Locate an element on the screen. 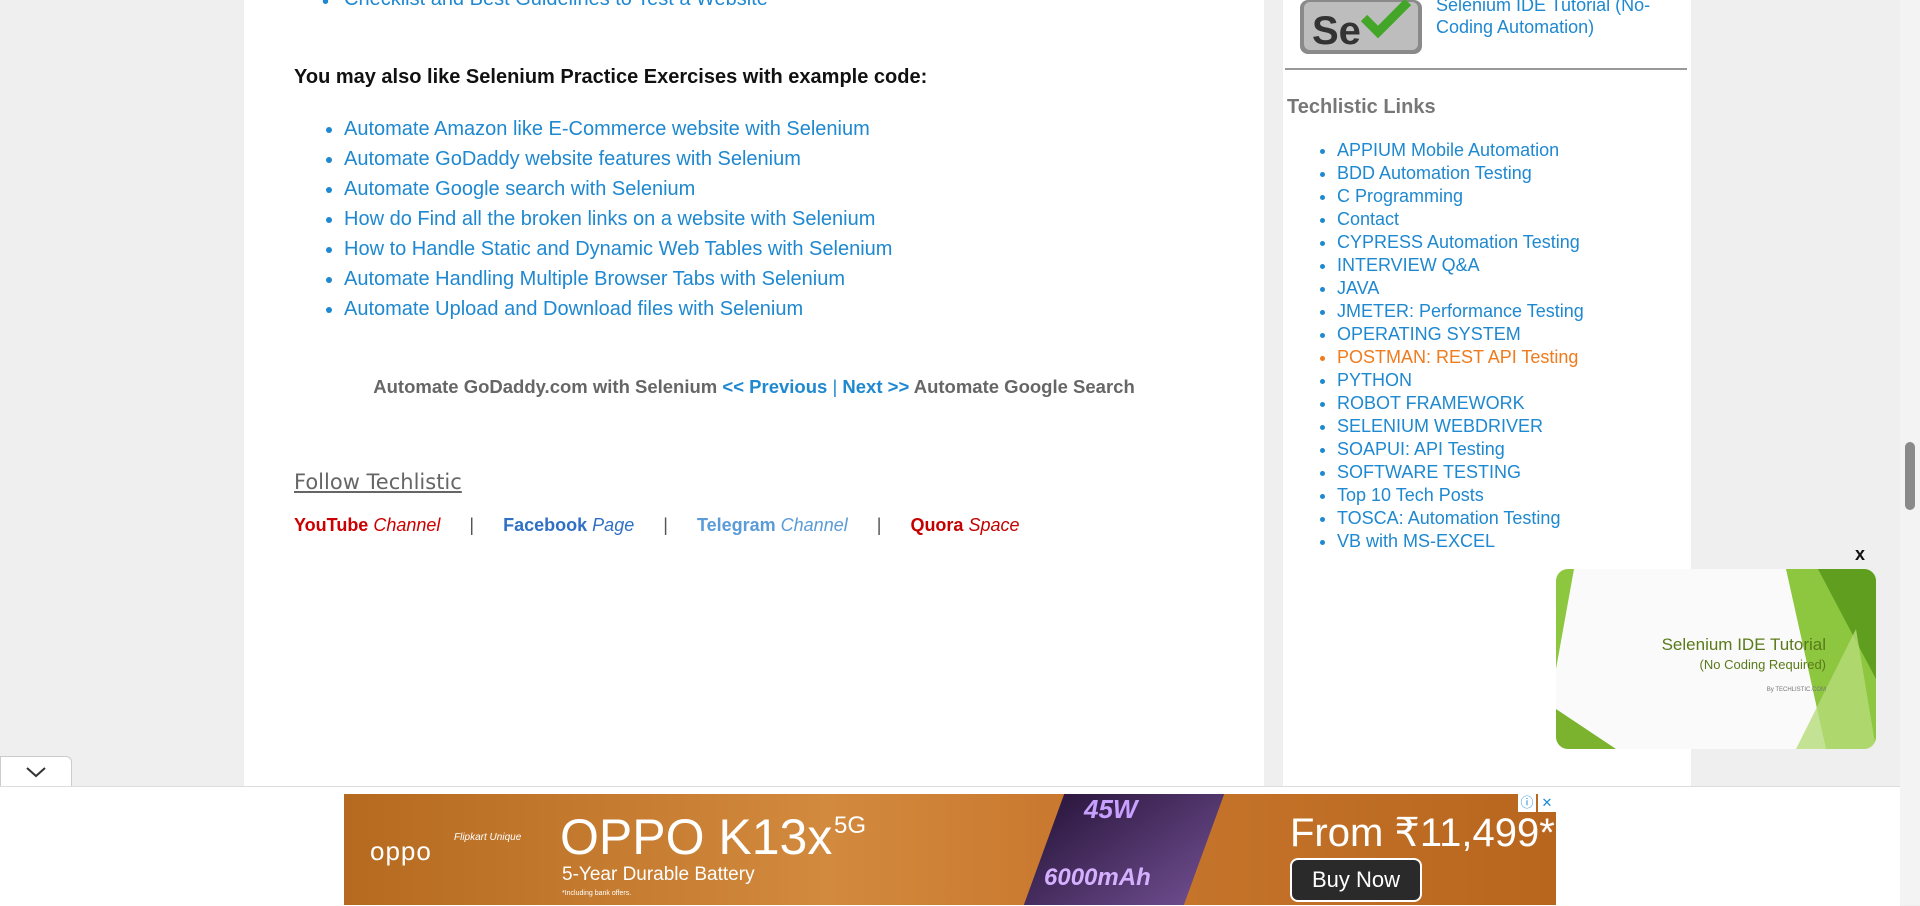 This screenshot has width=1920, height=906. sidebar-link-item: BDD Automation Testing is located at coordinates (1460, 173).